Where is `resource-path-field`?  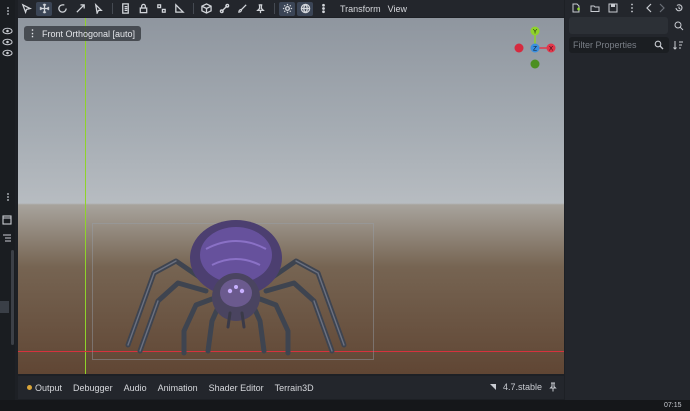
resource-path-field is located at coordinates (618, 25).